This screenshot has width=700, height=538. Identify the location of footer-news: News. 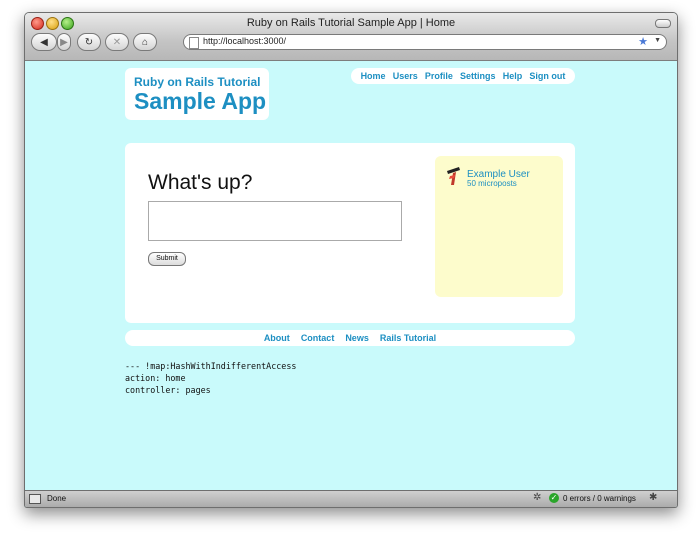
(357, 338).